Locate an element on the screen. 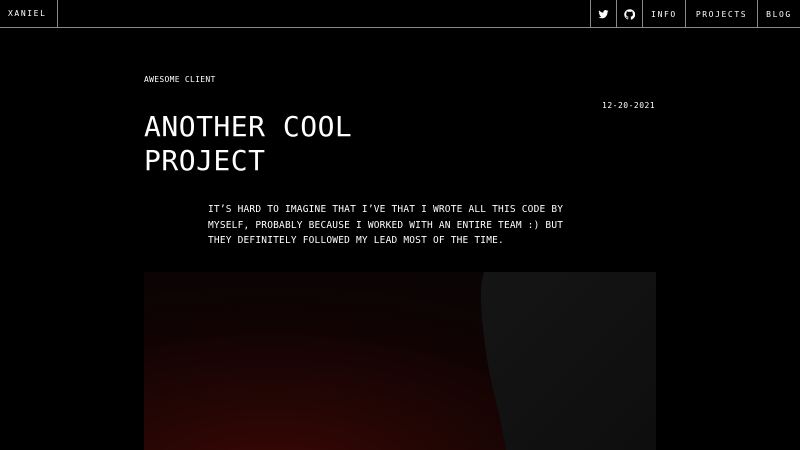 The image size is (800, 450). project-date: 12-20-2021 is located at coordinates (629, 105).